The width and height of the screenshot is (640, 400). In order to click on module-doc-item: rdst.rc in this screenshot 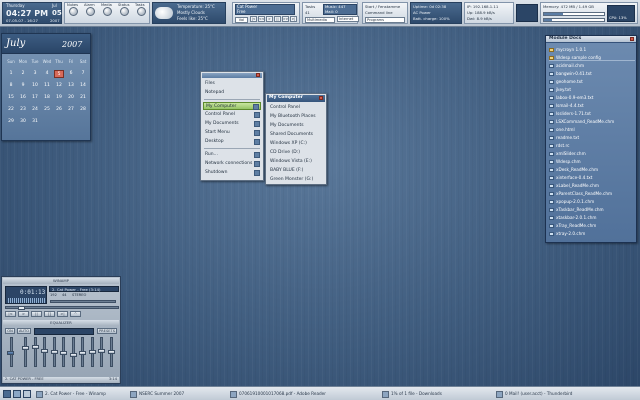, I will do `click(592, 145)`.